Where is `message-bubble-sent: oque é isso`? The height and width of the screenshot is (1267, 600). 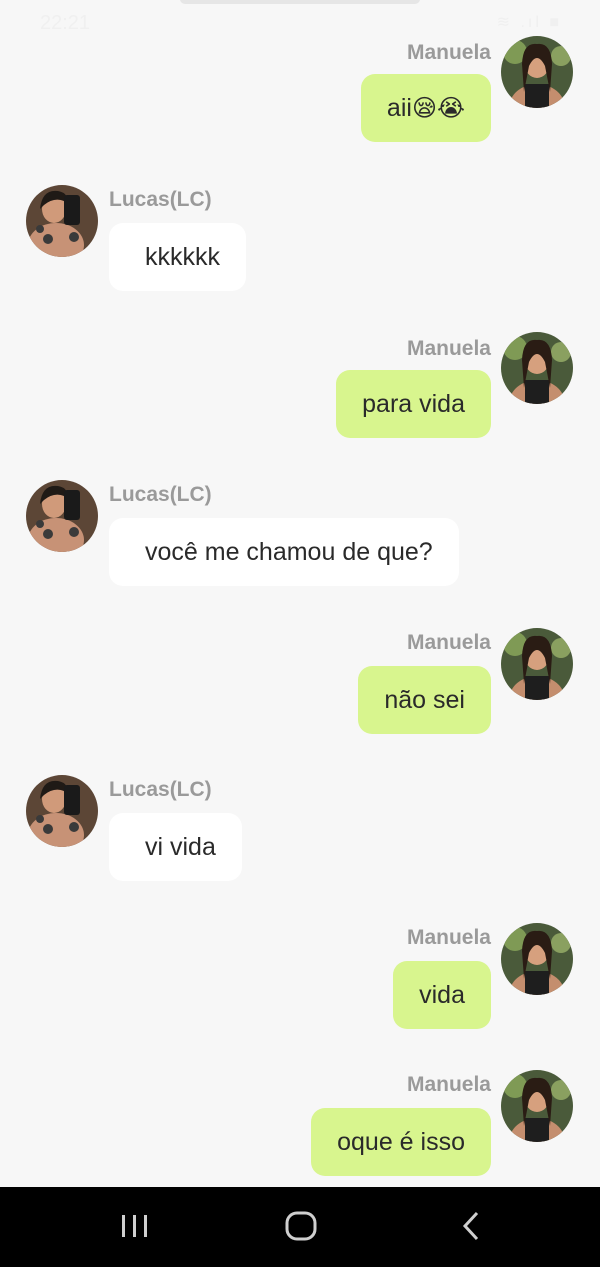
message-bubble-sent: oque é isso is located at coordinates (401, 1142).